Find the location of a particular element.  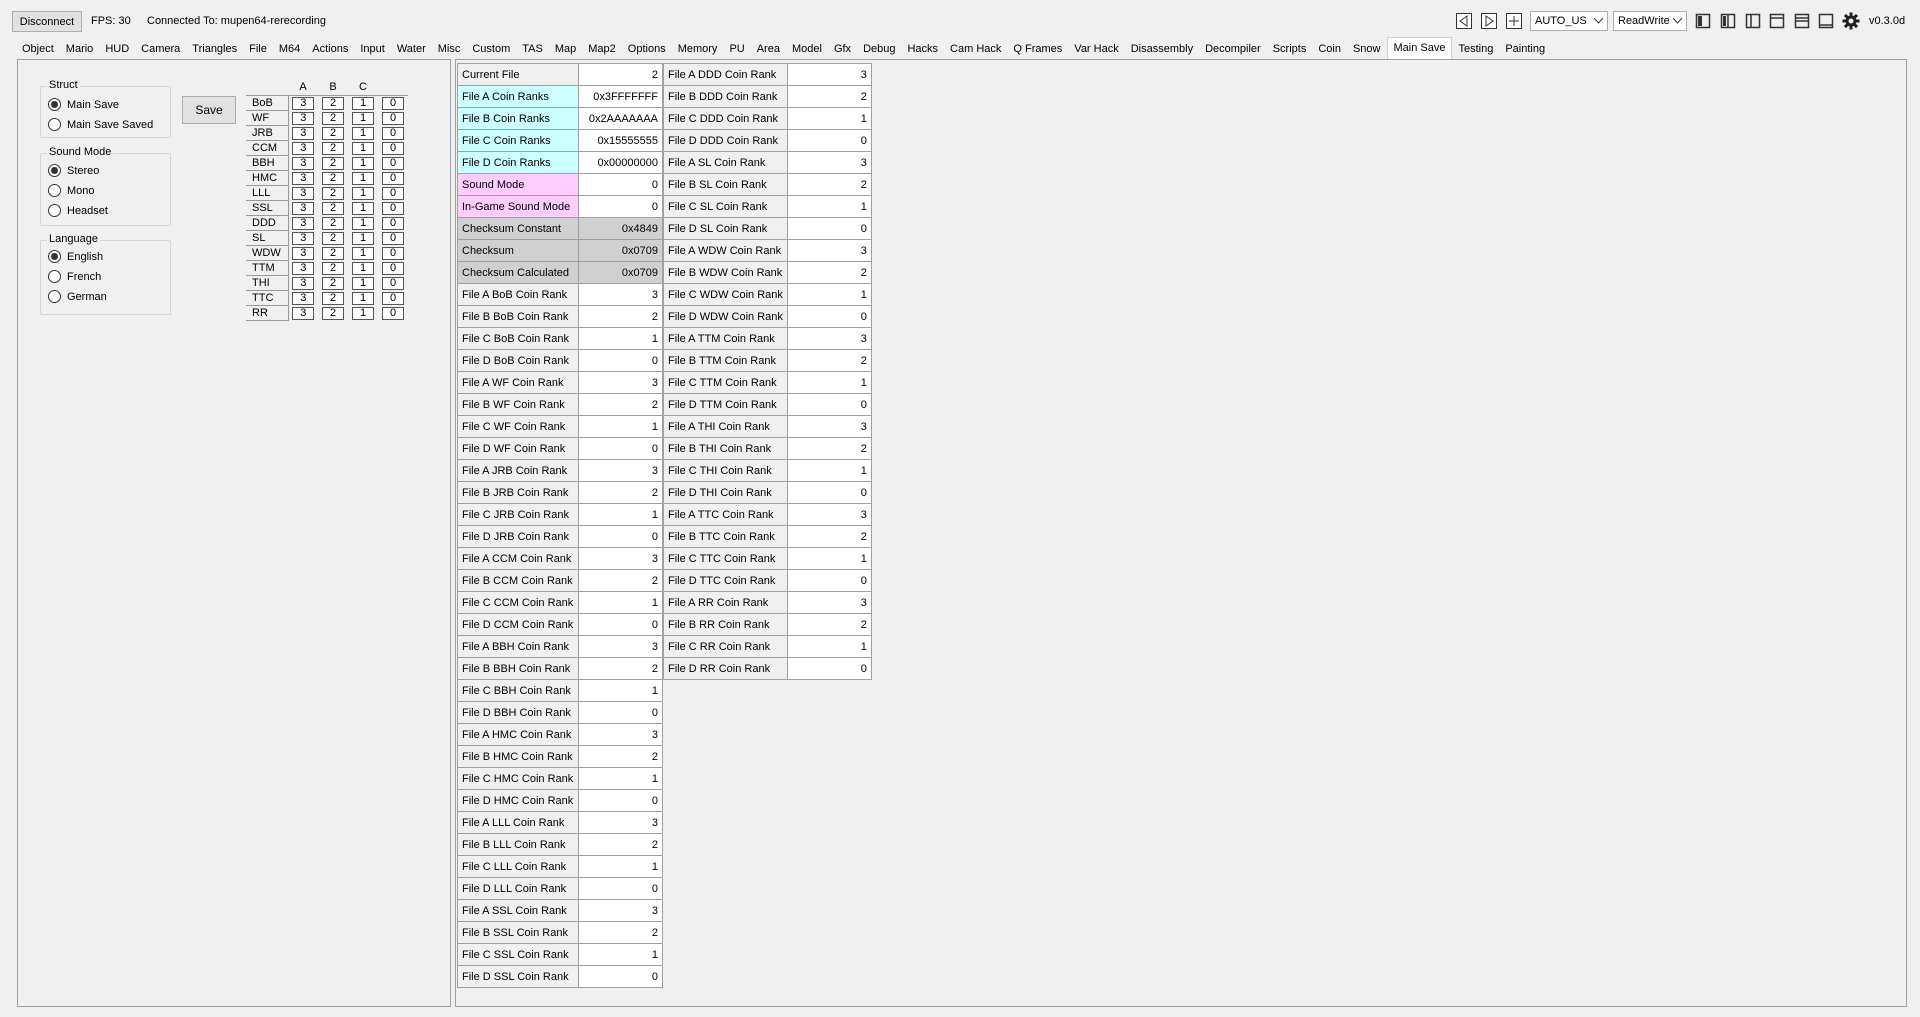

tab-painting: Painting is located at coordinates (1525, 49).